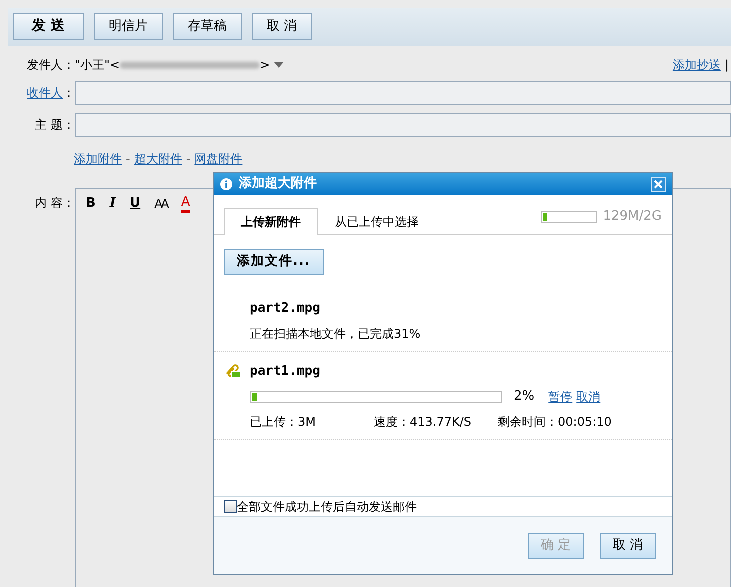  I want to click on sender-value: "小王"<, so click(97, 65).